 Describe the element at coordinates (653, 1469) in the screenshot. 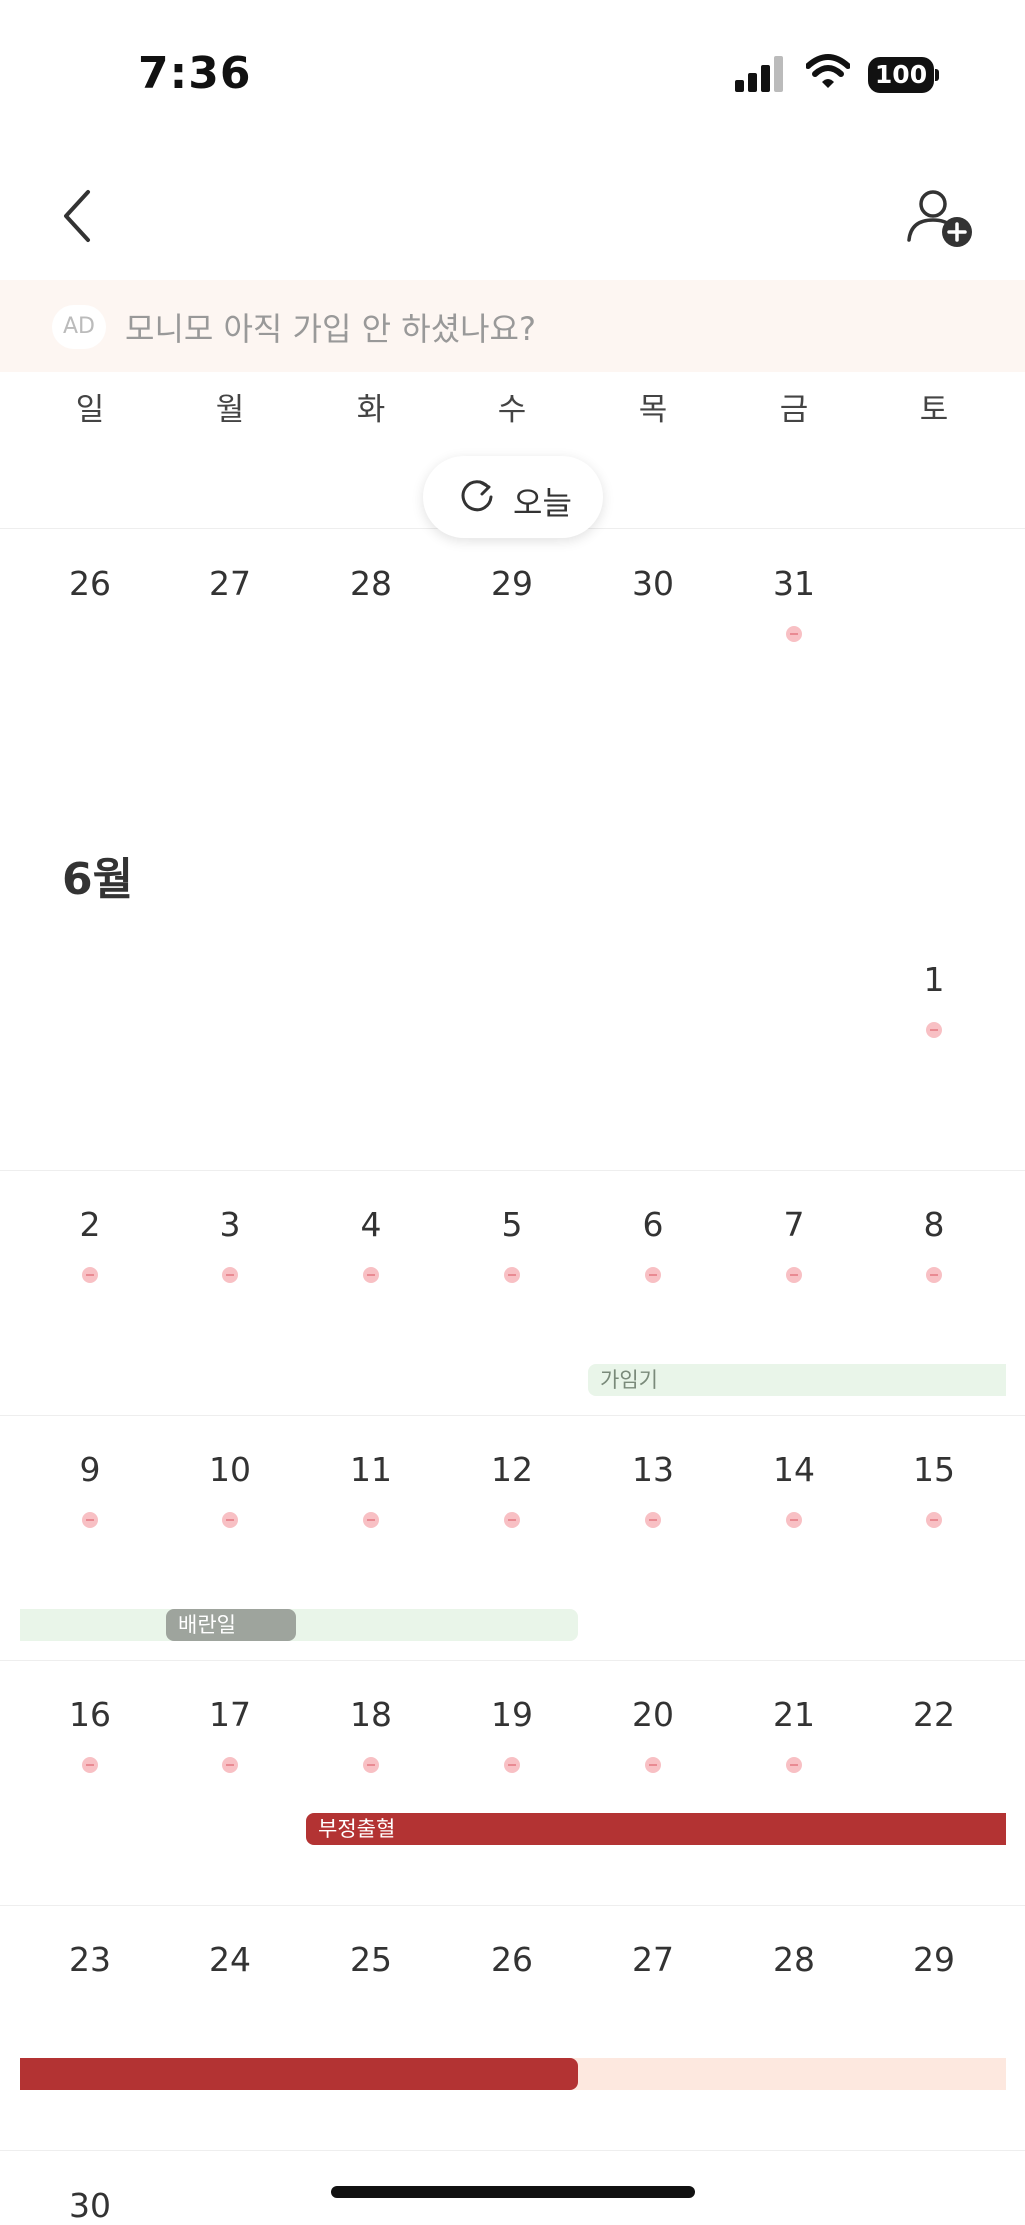

I see `day-cell: 13` at that location.